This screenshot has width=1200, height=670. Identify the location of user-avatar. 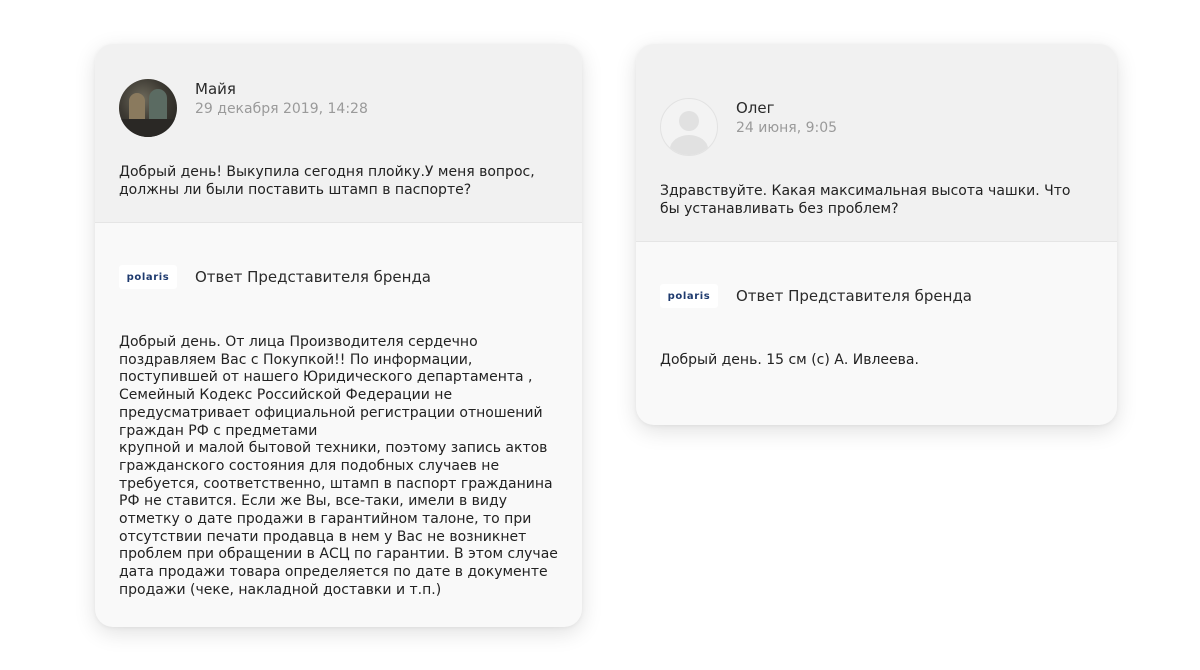
(148, 108).